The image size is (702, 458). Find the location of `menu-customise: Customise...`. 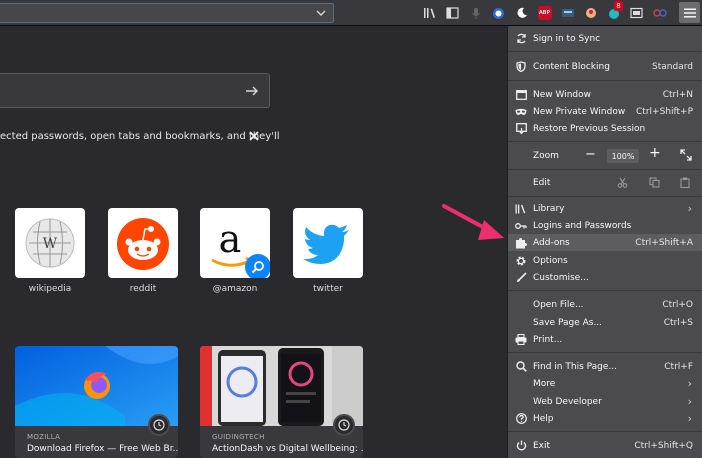

menu-customise: Customise... is located at coordinates (605, 277).